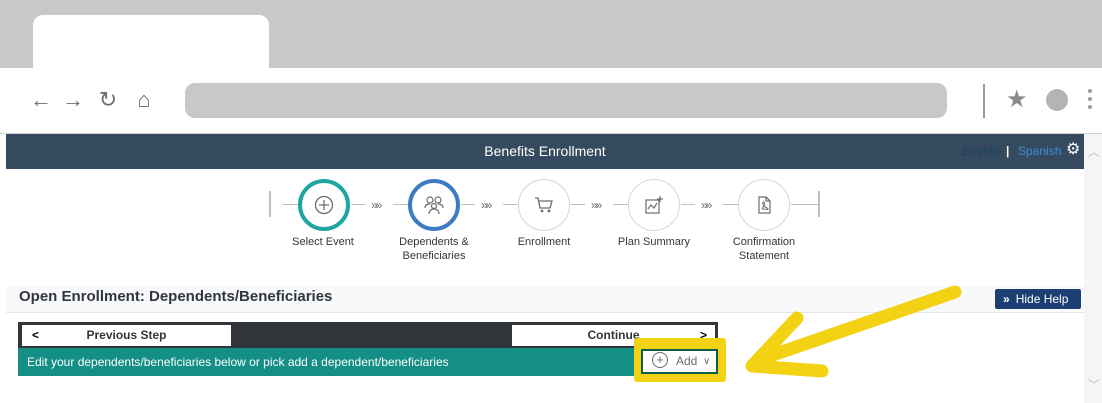 Image resolution: width=1102 pixels, height=403 pixels. Describe the element at coordinates (41, 100) in the screenshot. I see `back-arrow-icon: ←` at that location.